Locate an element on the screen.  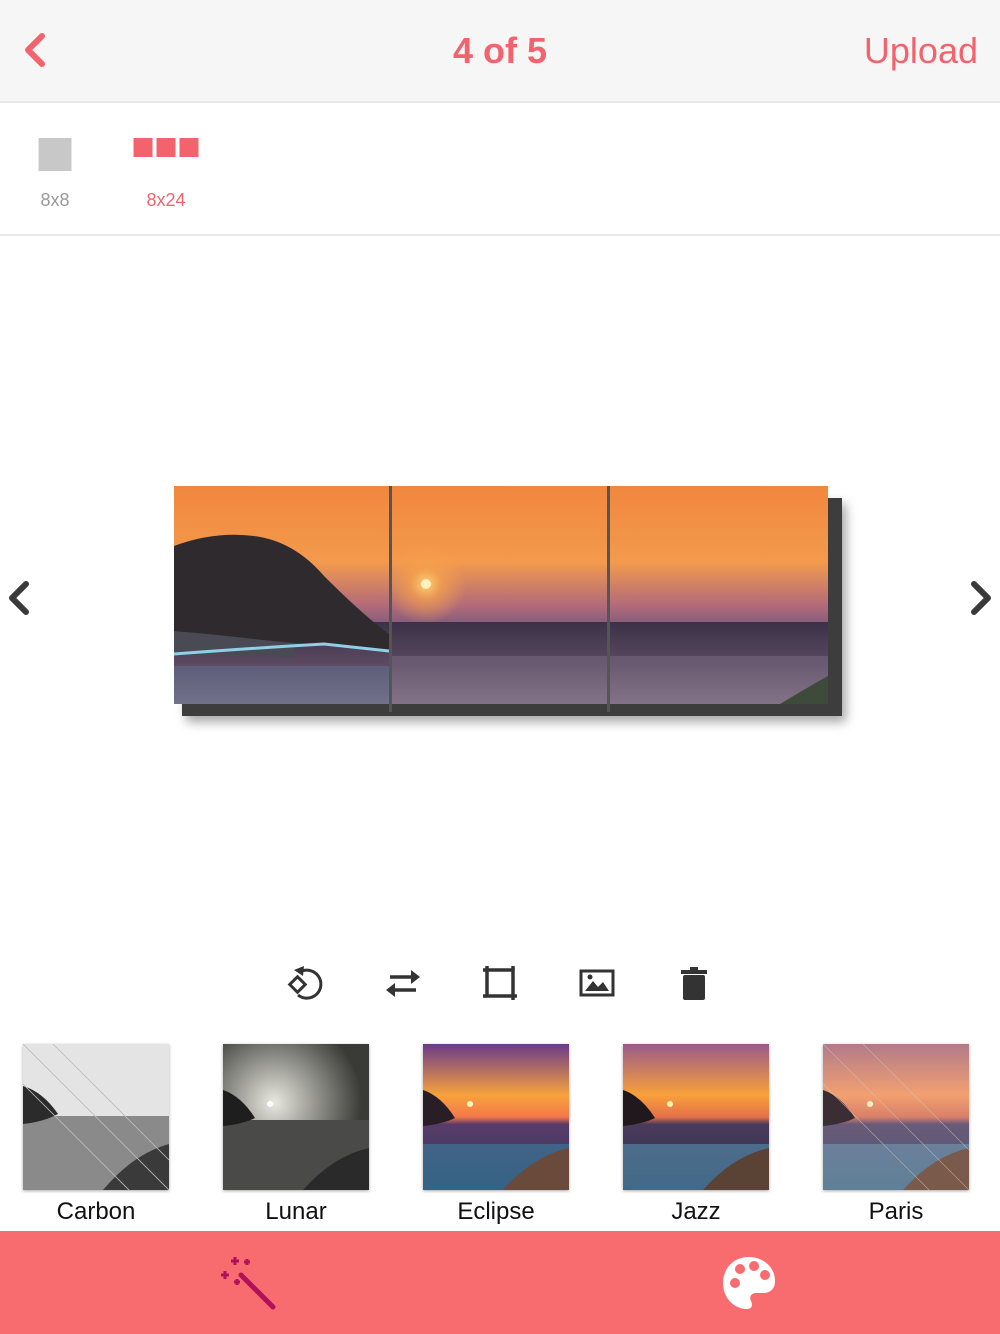
filter-label: Lunar is located at coordinates (296, 1211).